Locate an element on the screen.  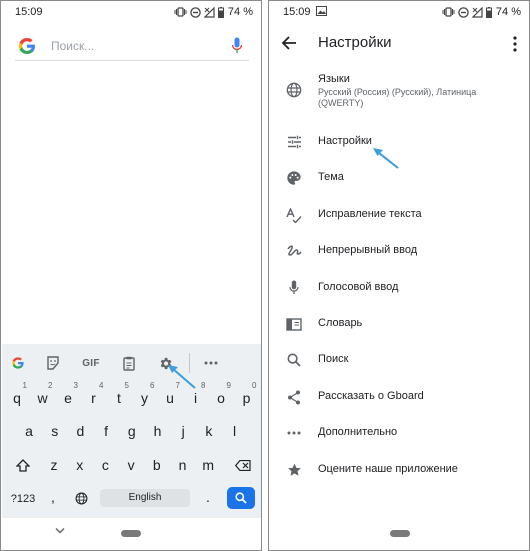
key-p: p0 is located at coordinates (247, 397).